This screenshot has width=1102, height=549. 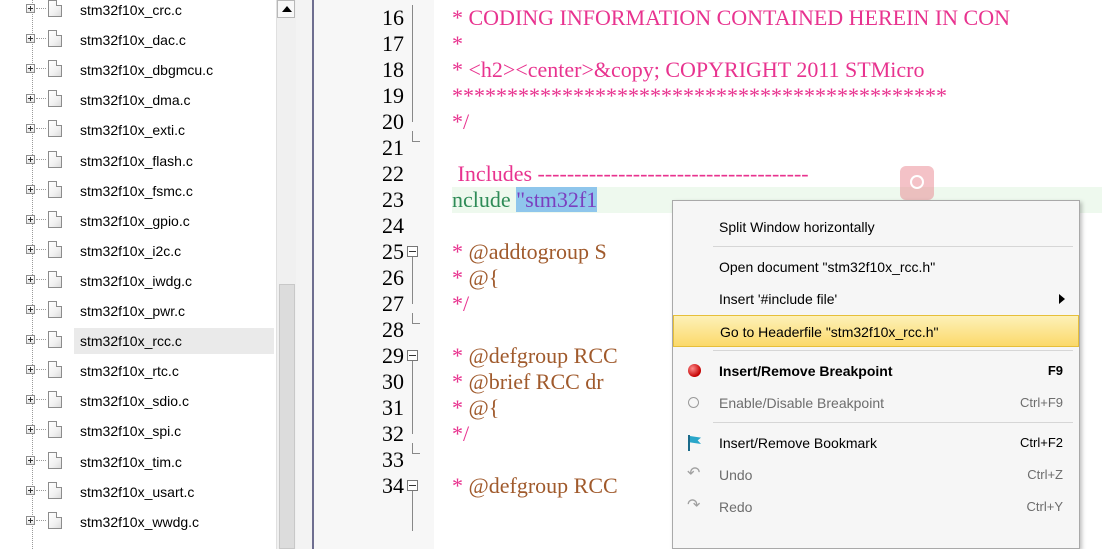 What do you see at coordinates (142, 371) in the screenshot?
I see `tree-file-item: stm32f10x_rtc.c` at bounding box center [142, 371].